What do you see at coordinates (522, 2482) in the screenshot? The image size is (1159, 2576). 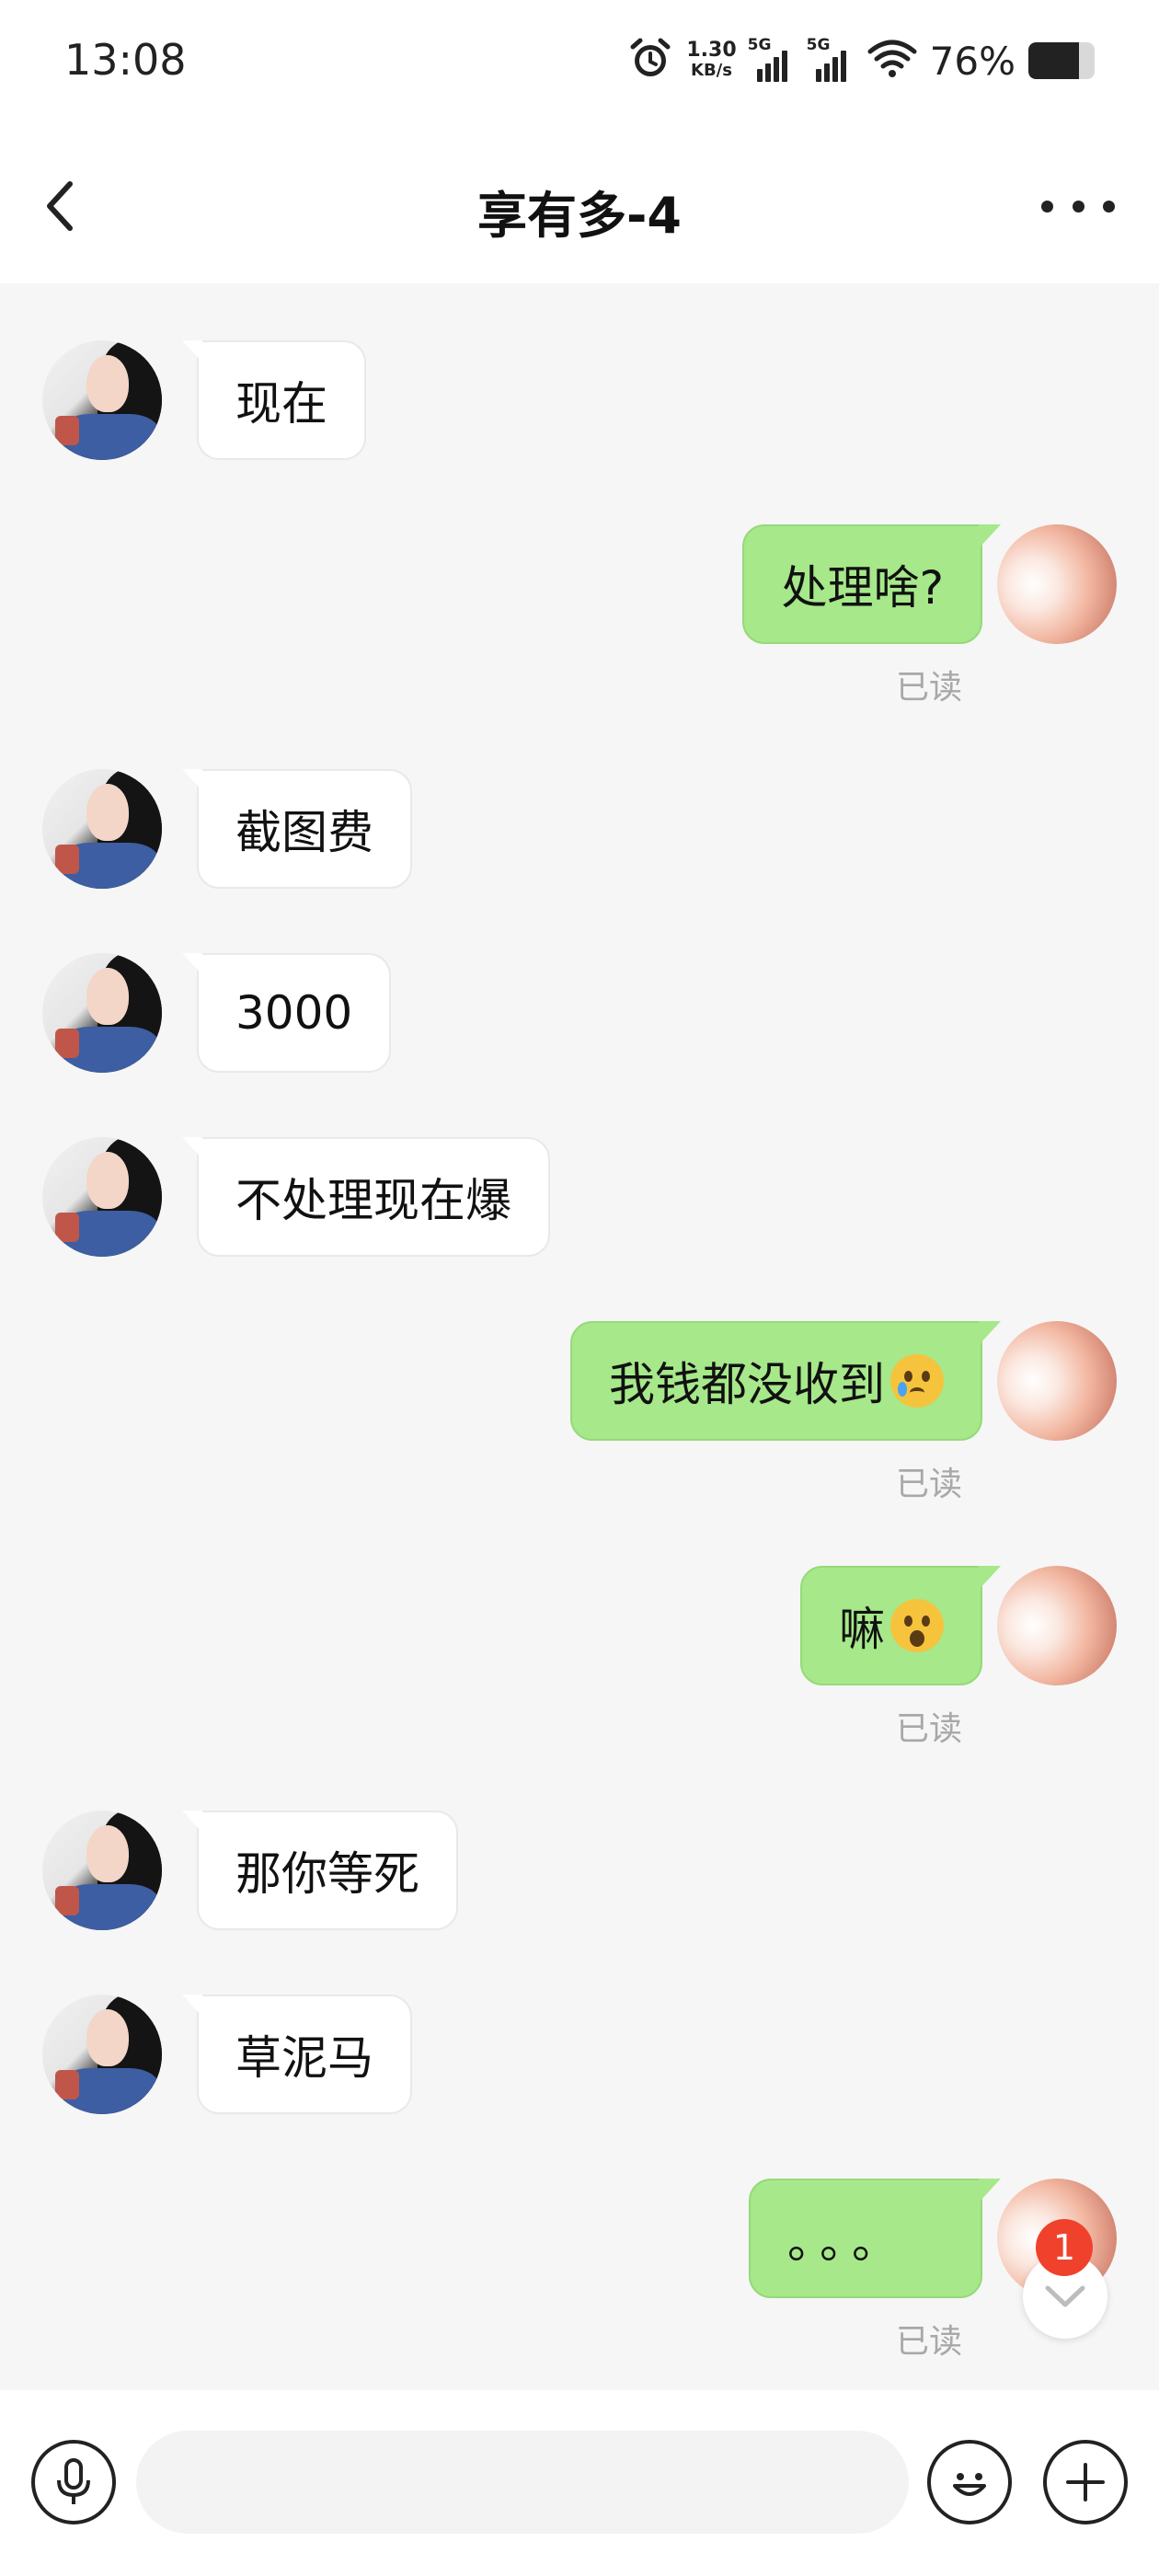 I see `message-input` at bounding box center [522, 2482].